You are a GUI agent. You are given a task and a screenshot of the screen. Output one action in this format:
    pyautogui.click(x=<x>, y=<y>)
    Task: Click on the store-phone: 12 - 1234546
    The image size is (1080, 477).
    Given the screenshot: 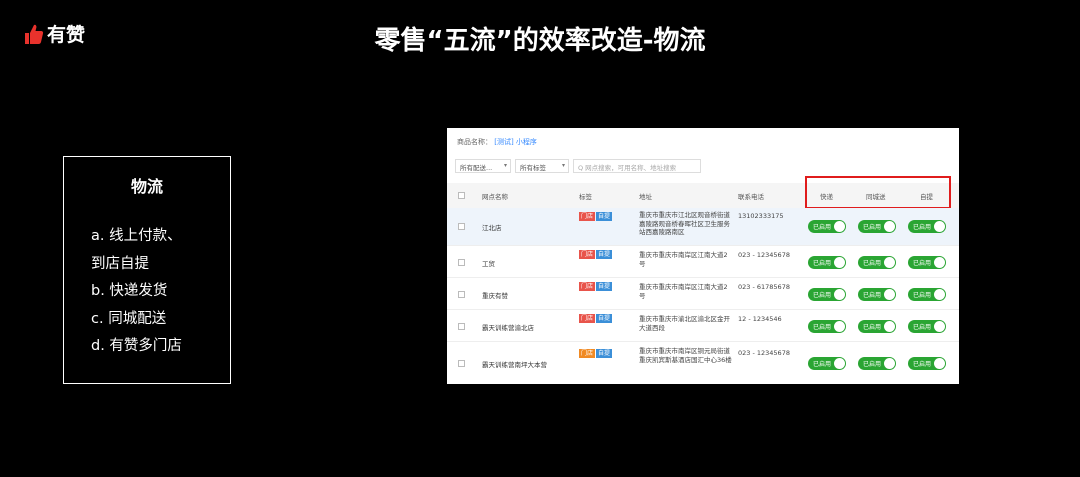 What is the action you would take?
    pyautogui.click(x=760, y=319)
    